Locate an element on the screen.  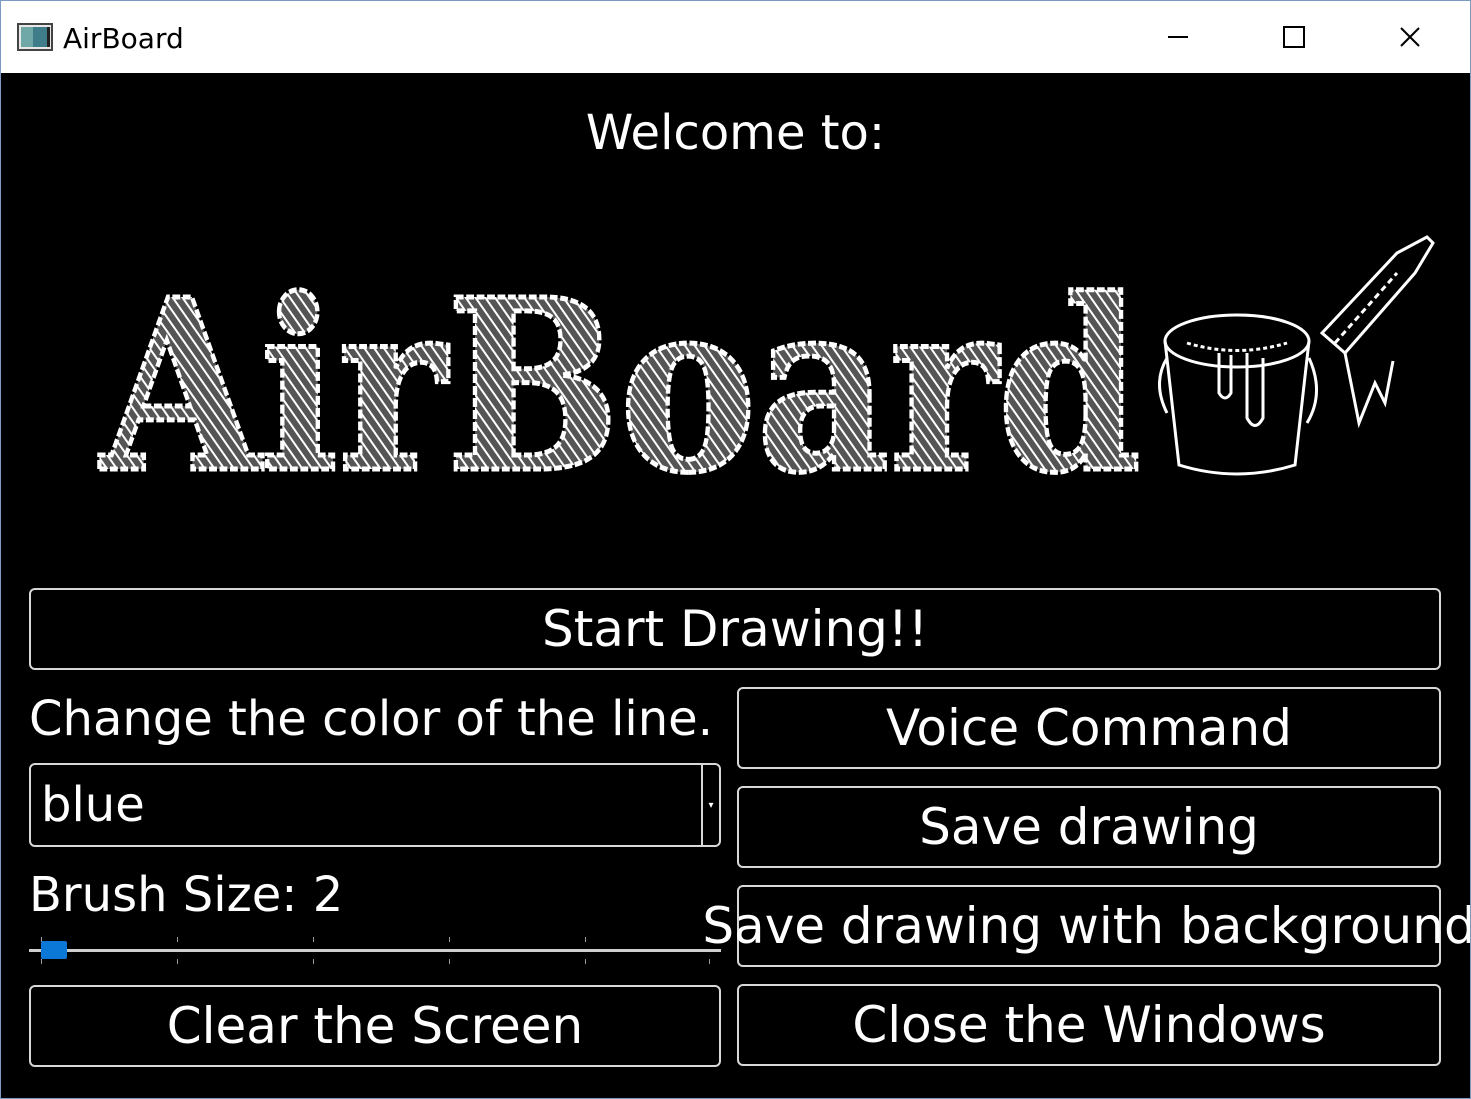
start-drawing-button: Start Drawing!! is located at coordinates (735, 629).